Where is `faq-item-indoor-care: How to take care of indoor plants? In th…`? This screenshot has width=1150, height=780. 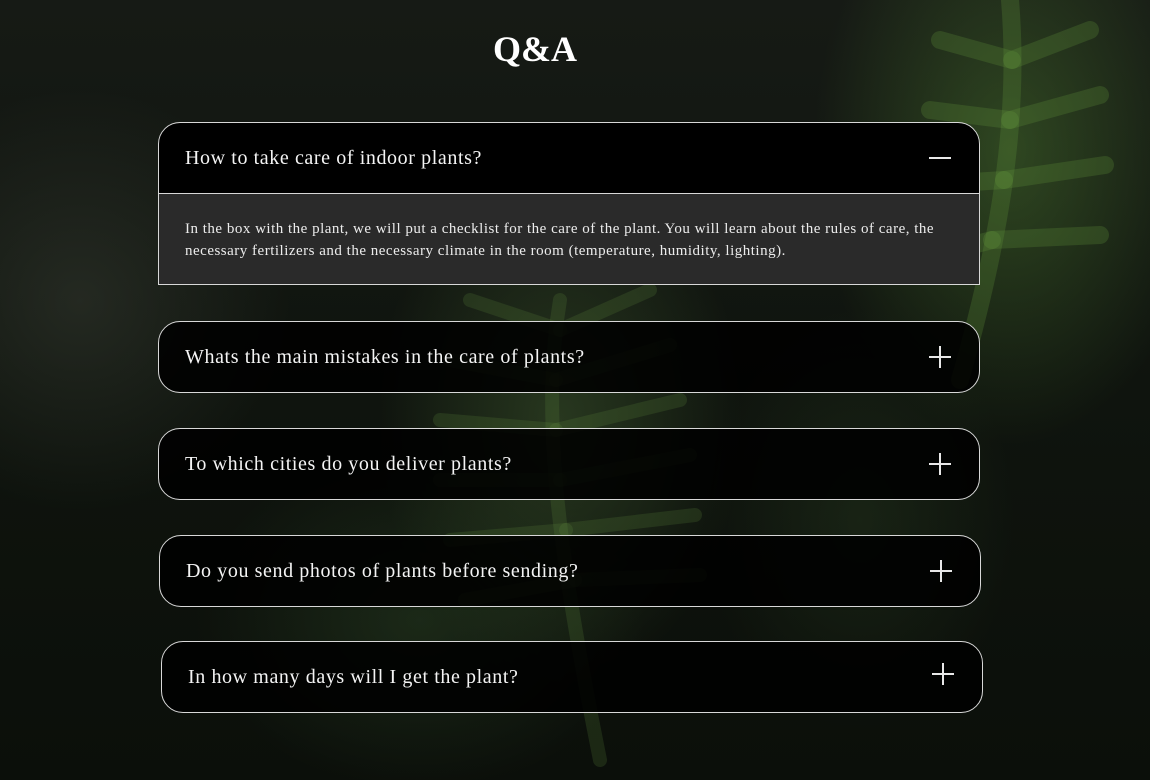 faq-item-indoor-care: How to take care of indoor plants? In th… is located at coordinates (569, 203).